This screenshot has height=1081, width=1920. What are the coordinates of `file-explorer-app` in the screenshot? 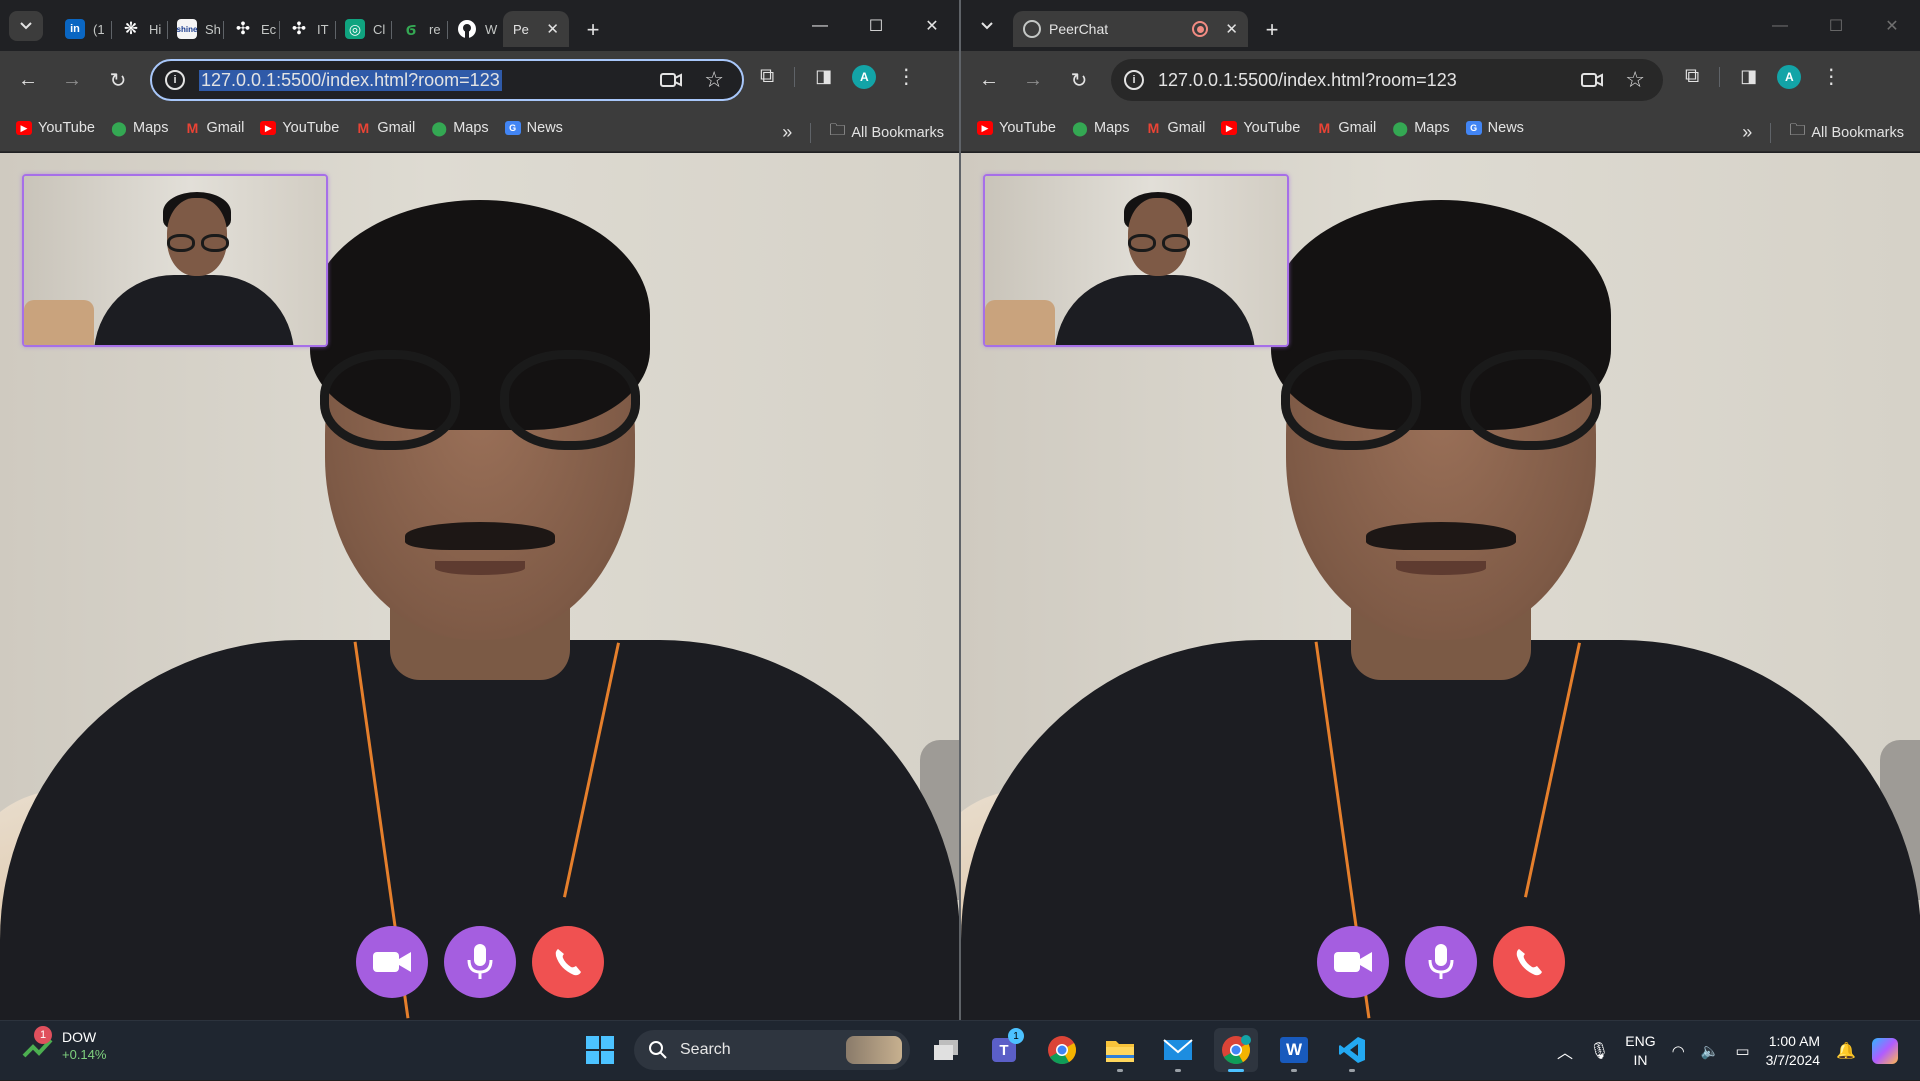 It's located at (1120, 1050).